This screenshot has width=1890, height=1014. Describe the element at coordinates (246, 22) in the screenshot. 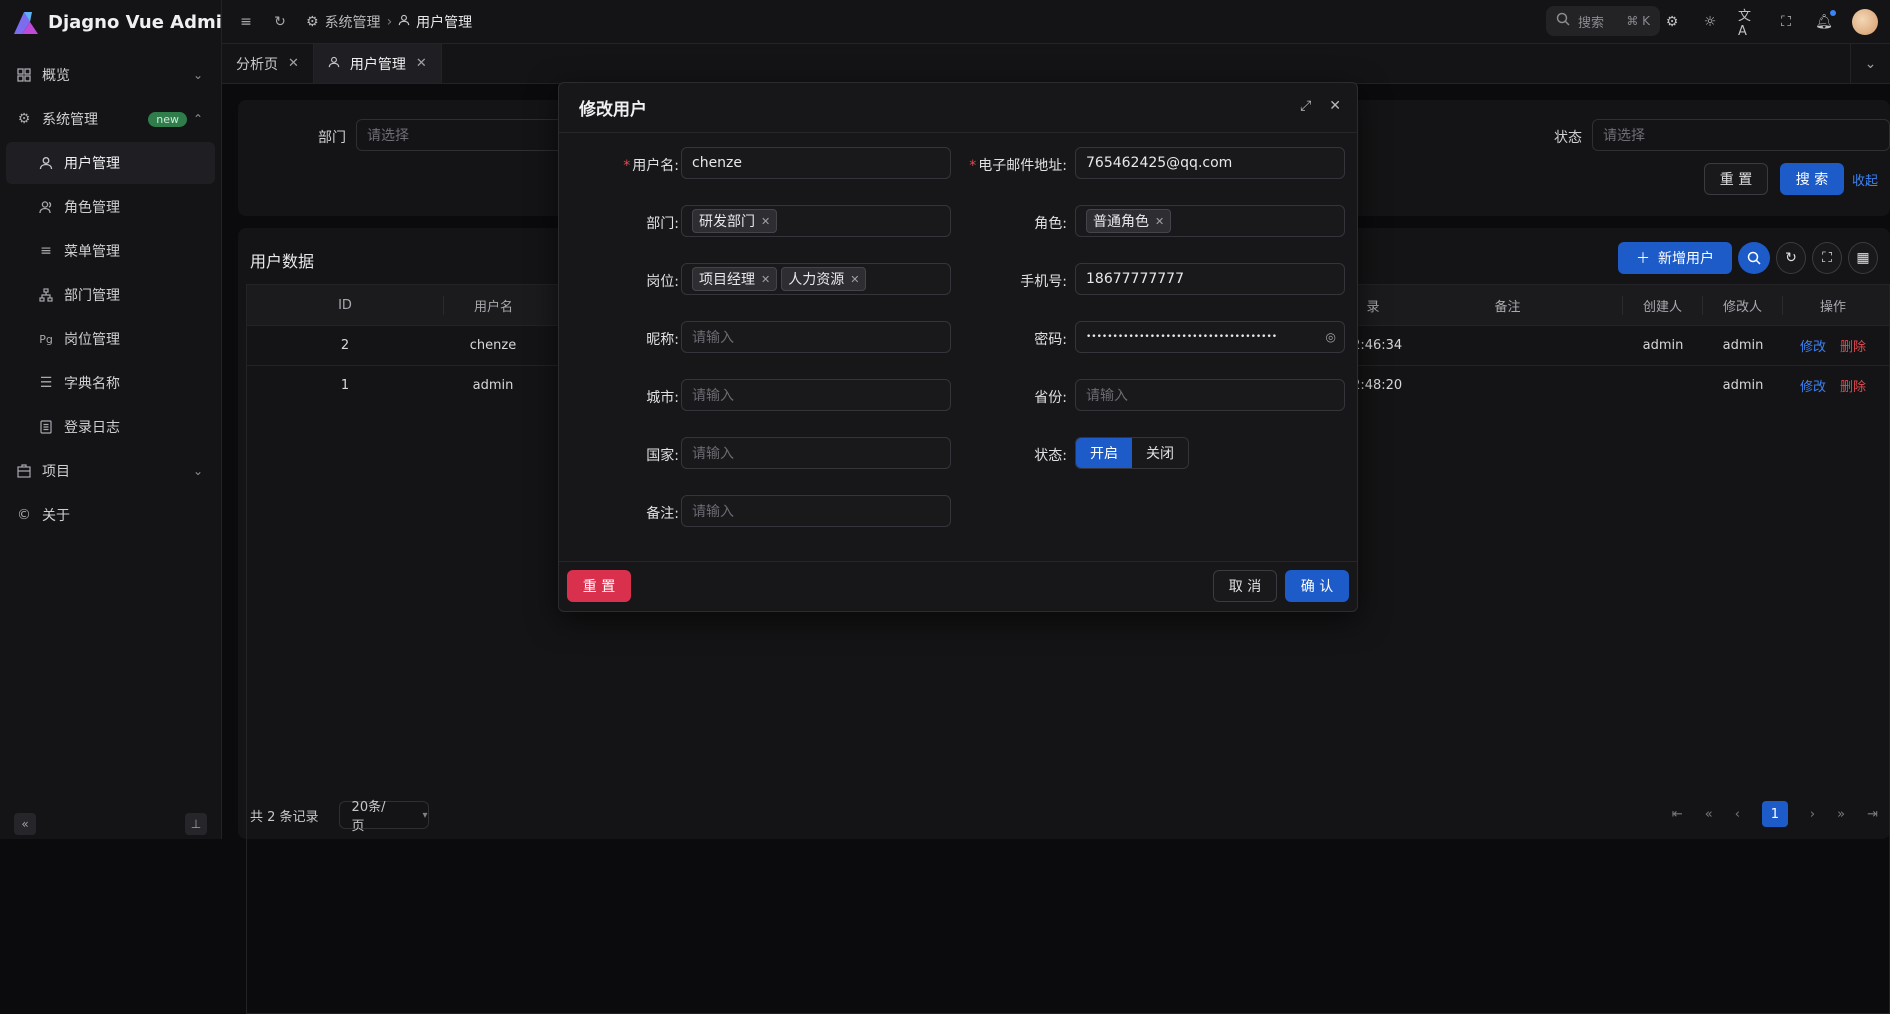

I see `menu-toggle-icon: ≡` at that location.